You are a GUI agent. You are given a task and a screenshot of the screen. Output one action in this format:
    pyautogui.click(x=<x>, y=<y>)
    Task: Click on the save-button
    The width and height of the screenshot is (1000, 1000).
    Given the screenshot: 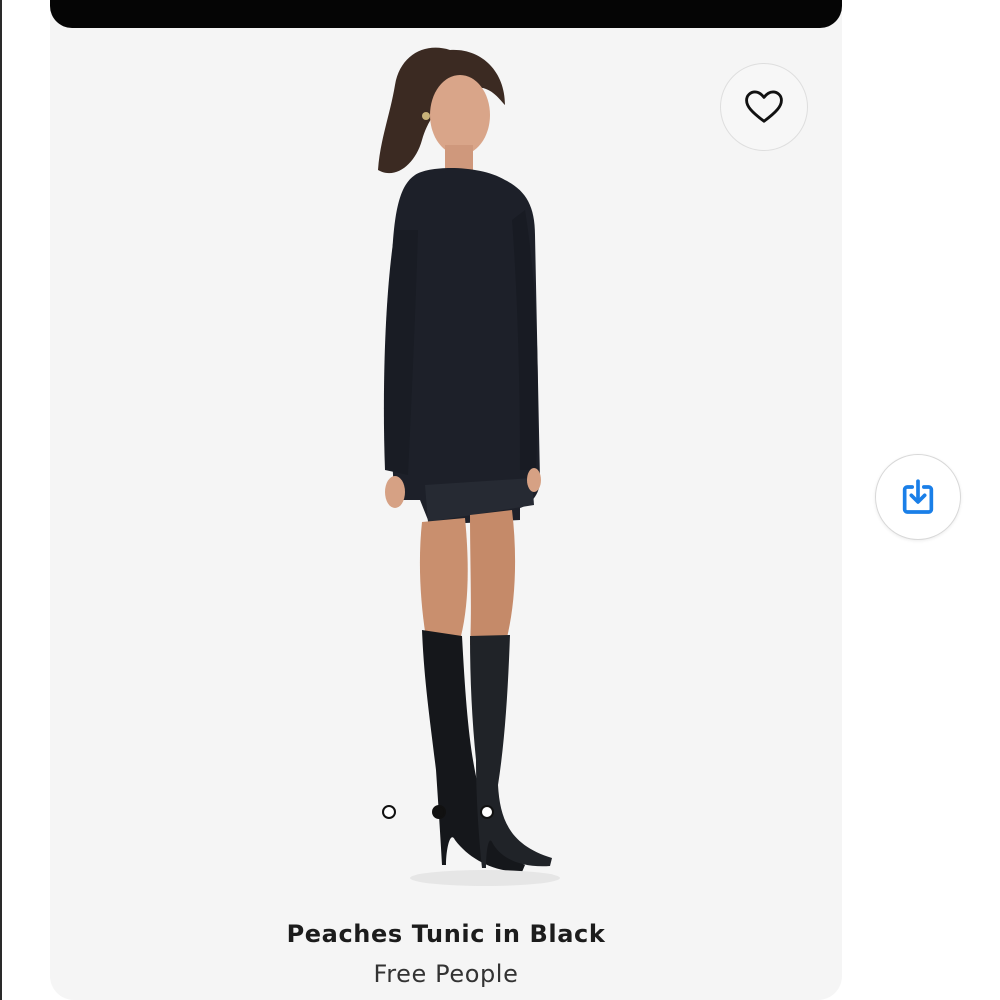 What is the action you would take?
    pyautogui.click(x=918, y=497)
    